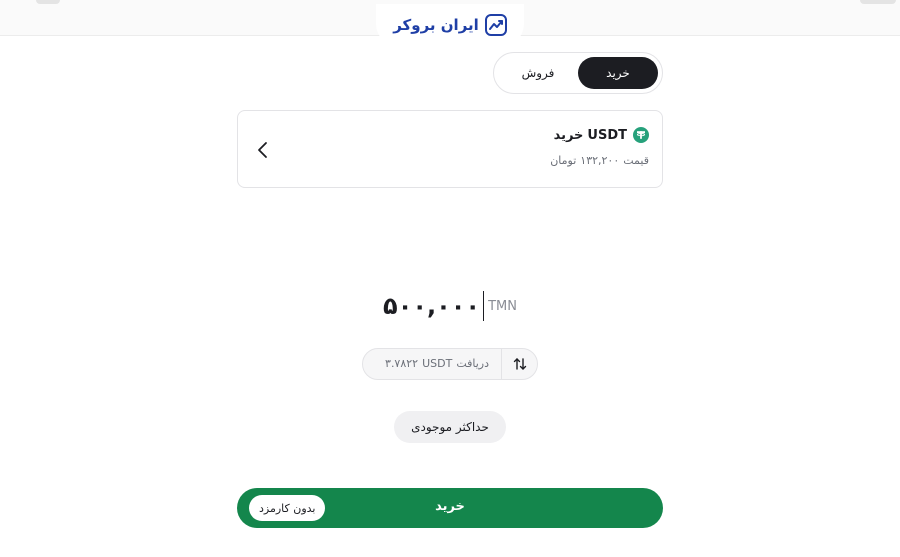  What do you see at coordinates (563, 160) in the screenshot?
I see `price-unit: تومان` at bounding box center [563, 160].